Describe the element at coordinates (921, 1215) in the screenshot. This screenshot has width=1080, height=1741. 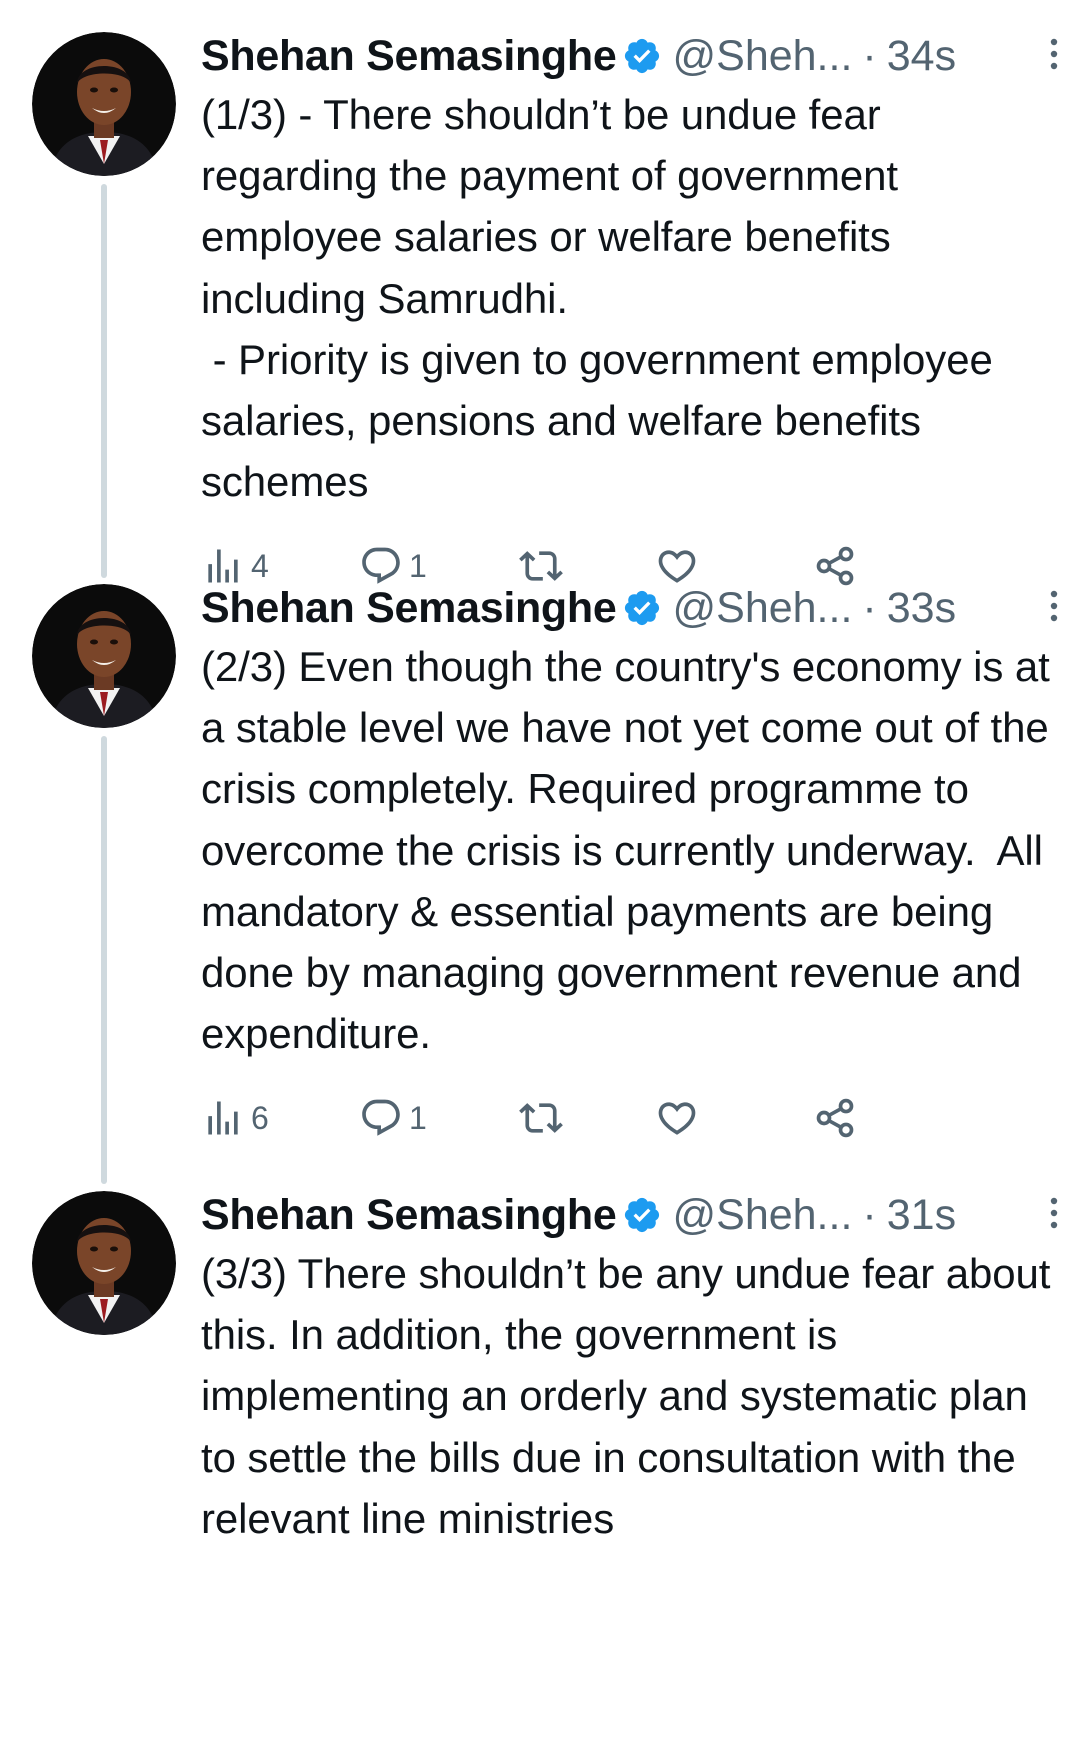
I see `tweet-timestamp: 31s` at that location.